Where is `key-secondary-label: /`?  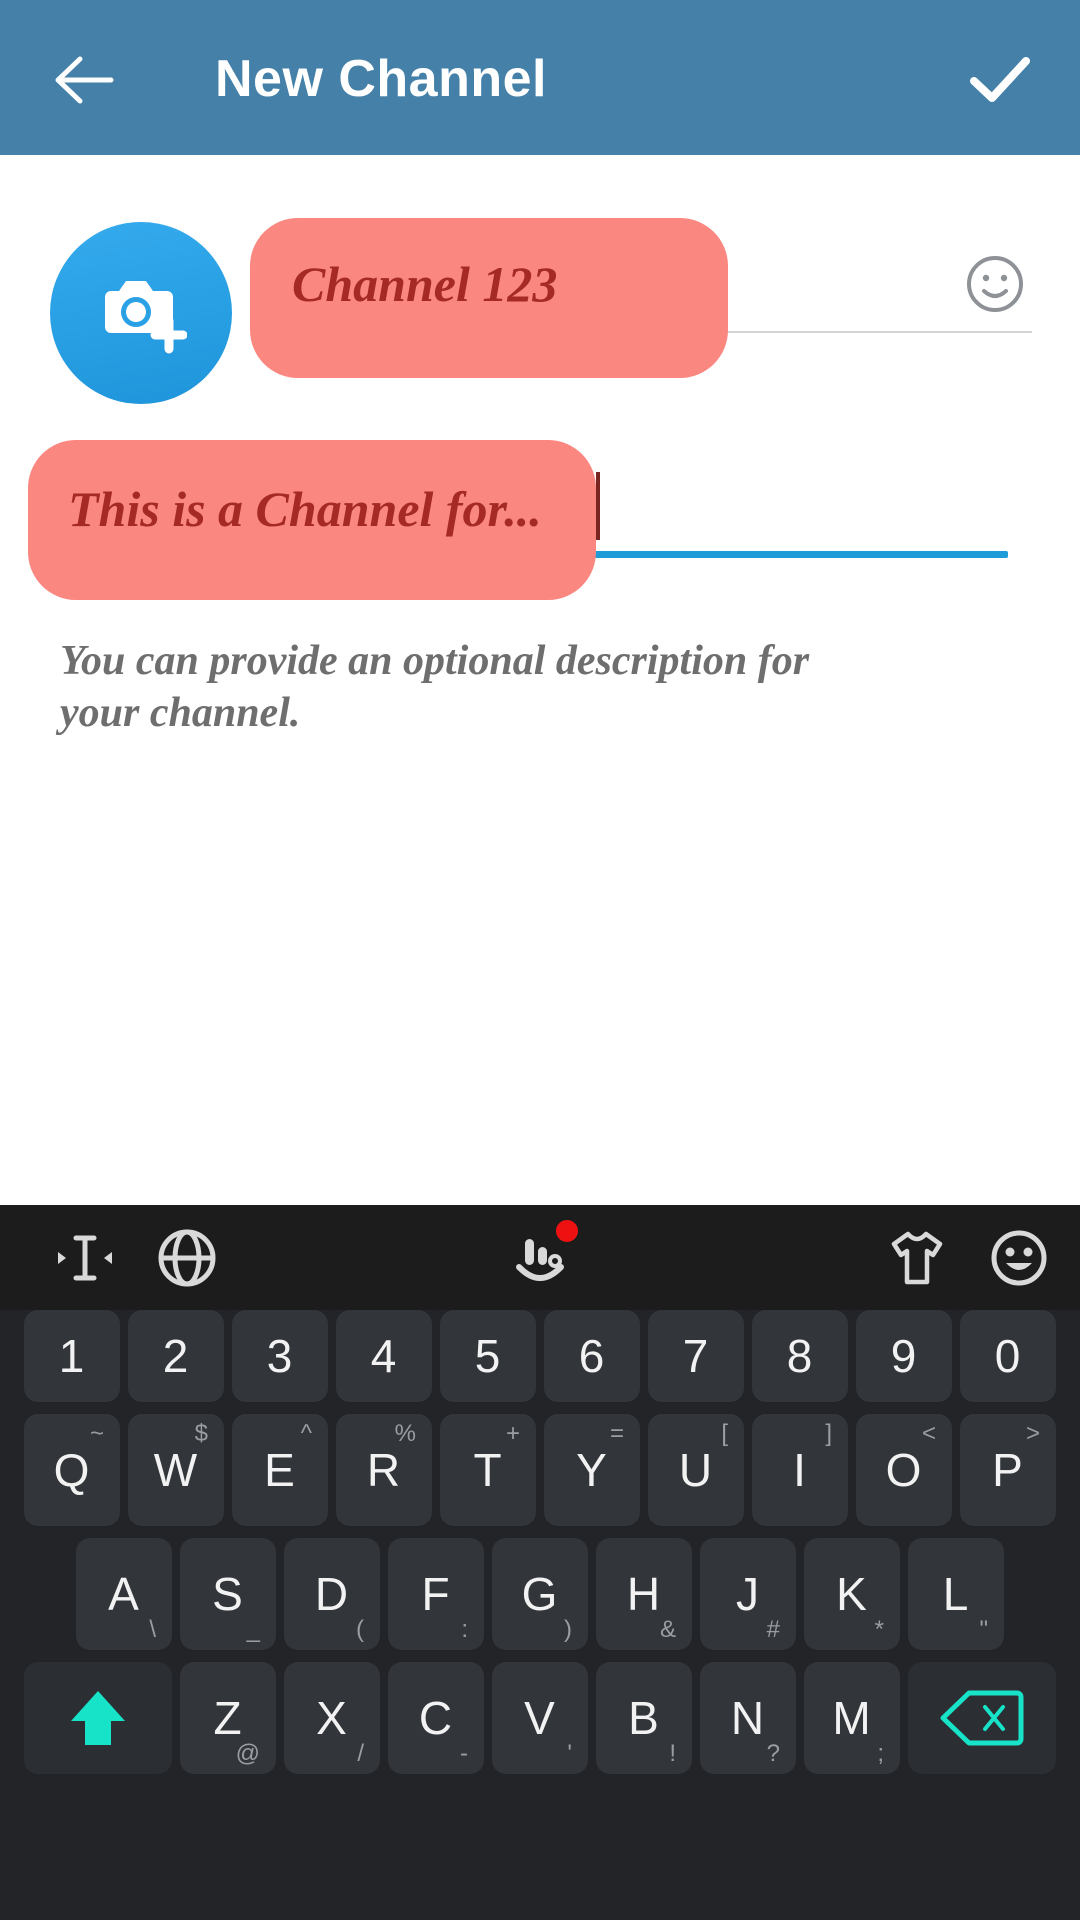 key-secondary-label: / is located at coordinates (360, 1753).